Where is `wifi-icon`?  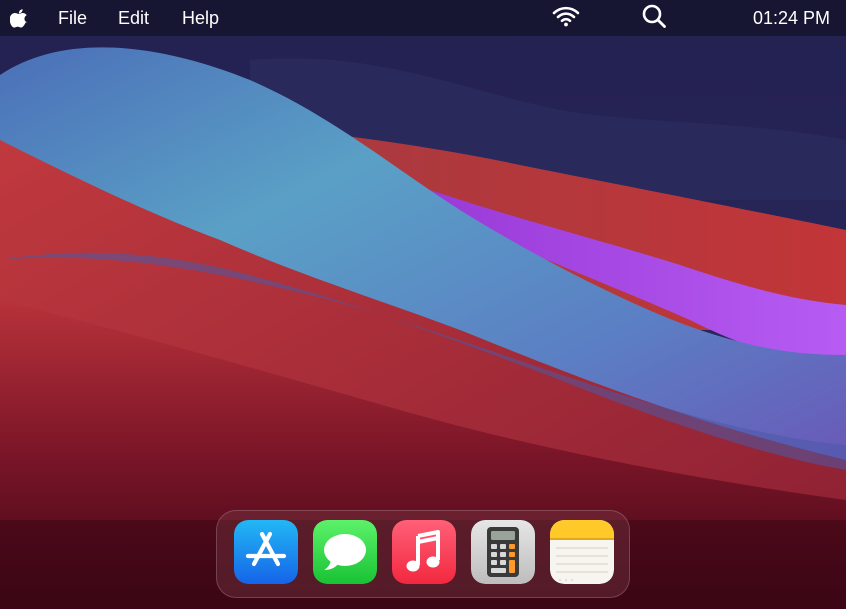 wifi-icon is located at coordinates (566, 16).